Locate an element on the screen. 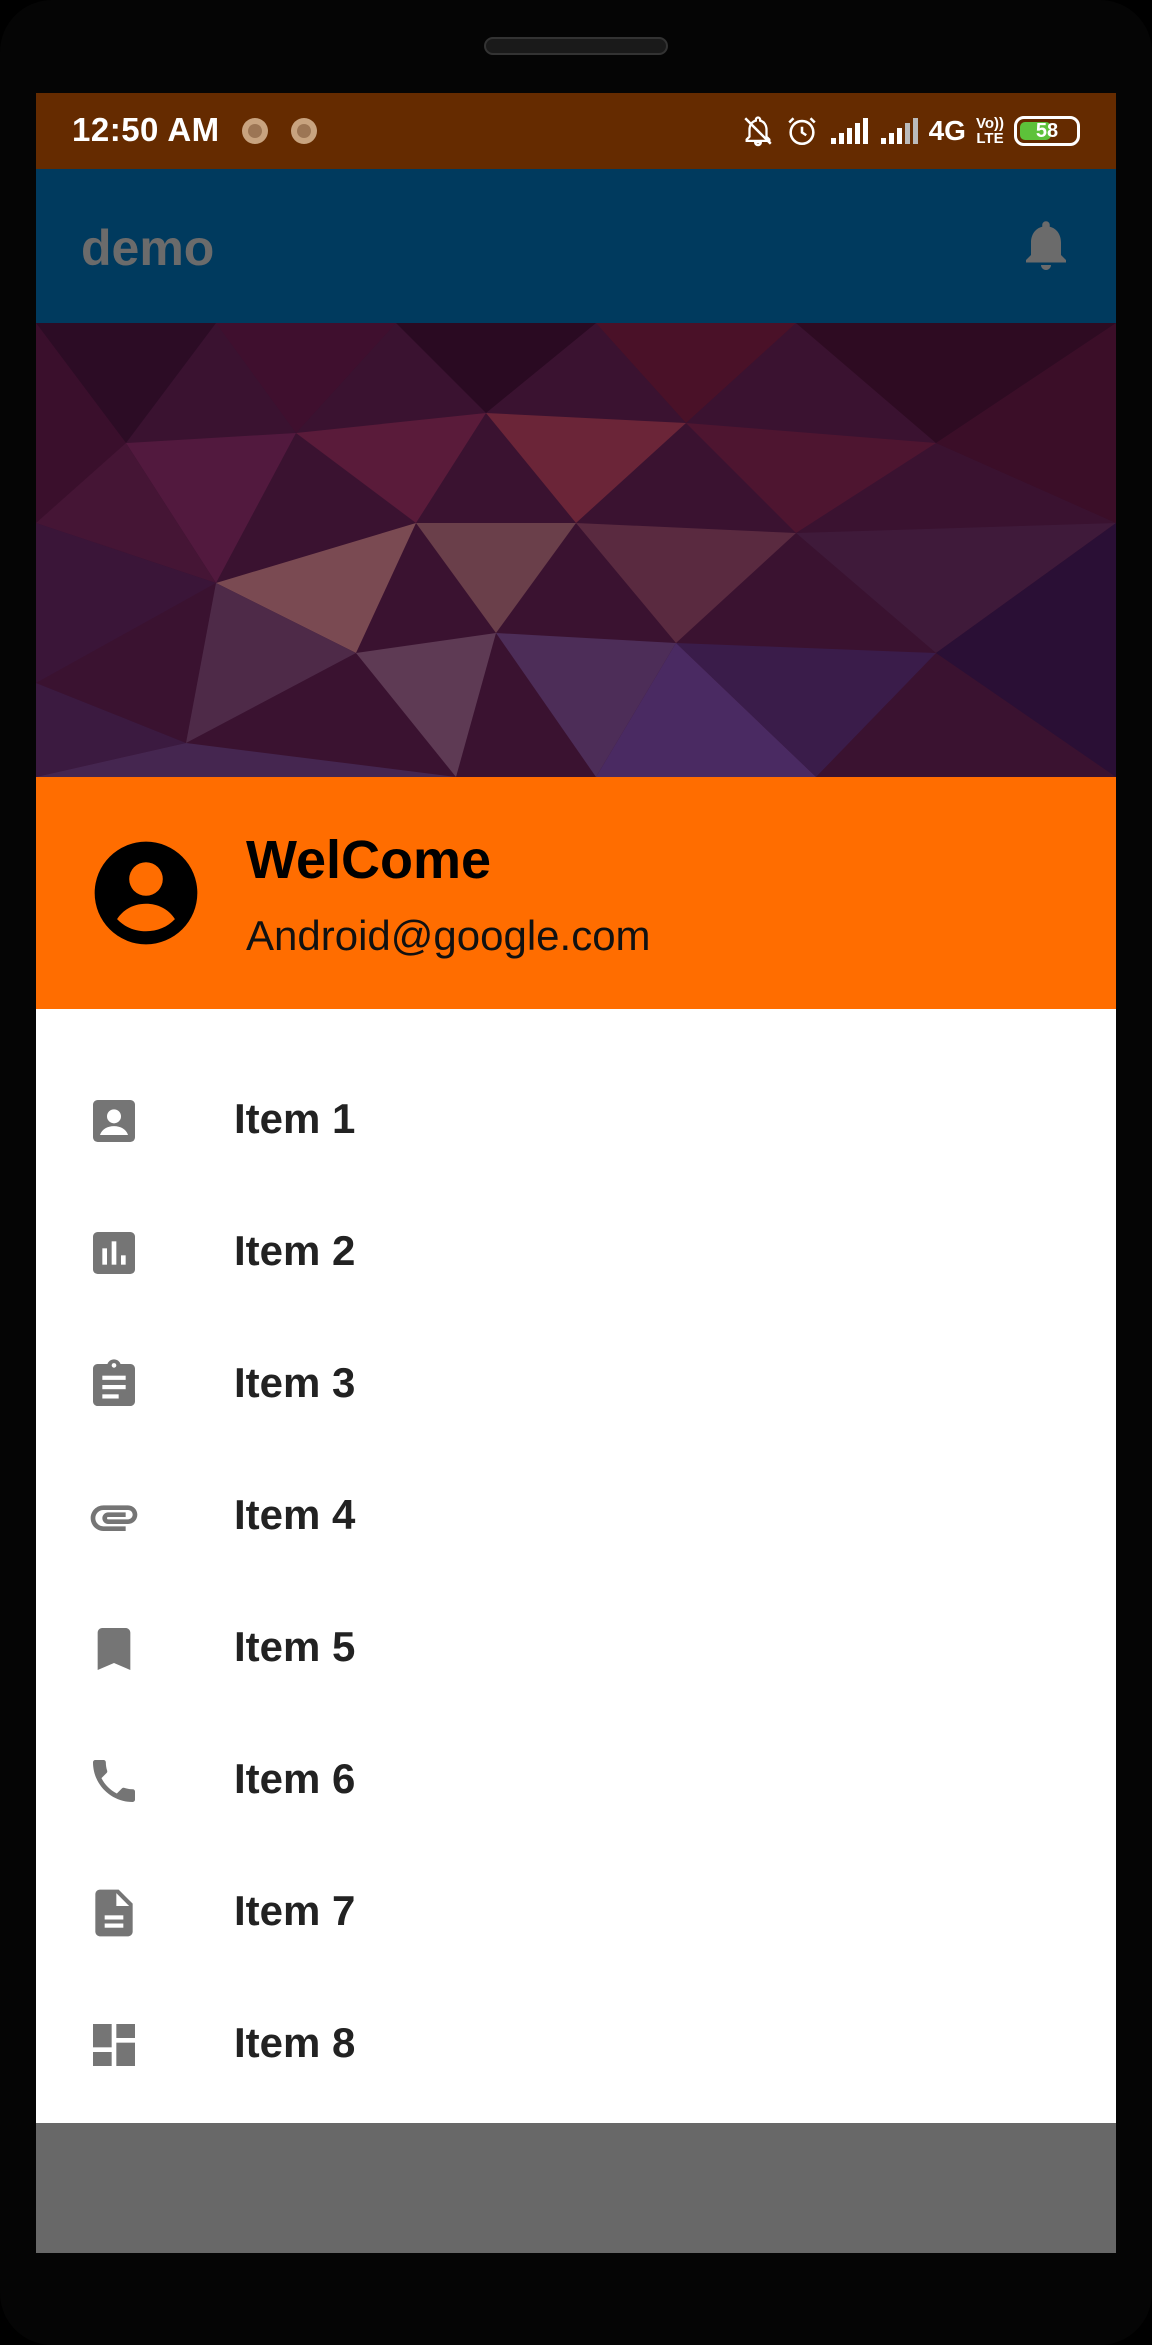 This screenshot has height=2345, width=1152. attachment-icon is located at coordinates (114, 1518).